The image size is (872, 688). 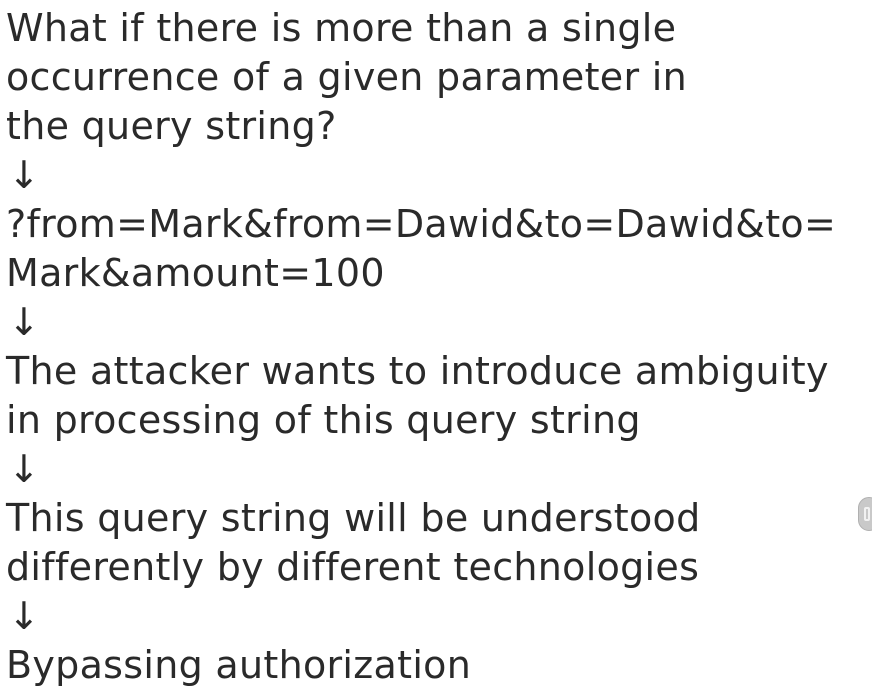 What do you see at coordinates (341, 28) in the screenshot?
I see `question-line-1: What if there is more than a single` at bounding box center [341, 28].